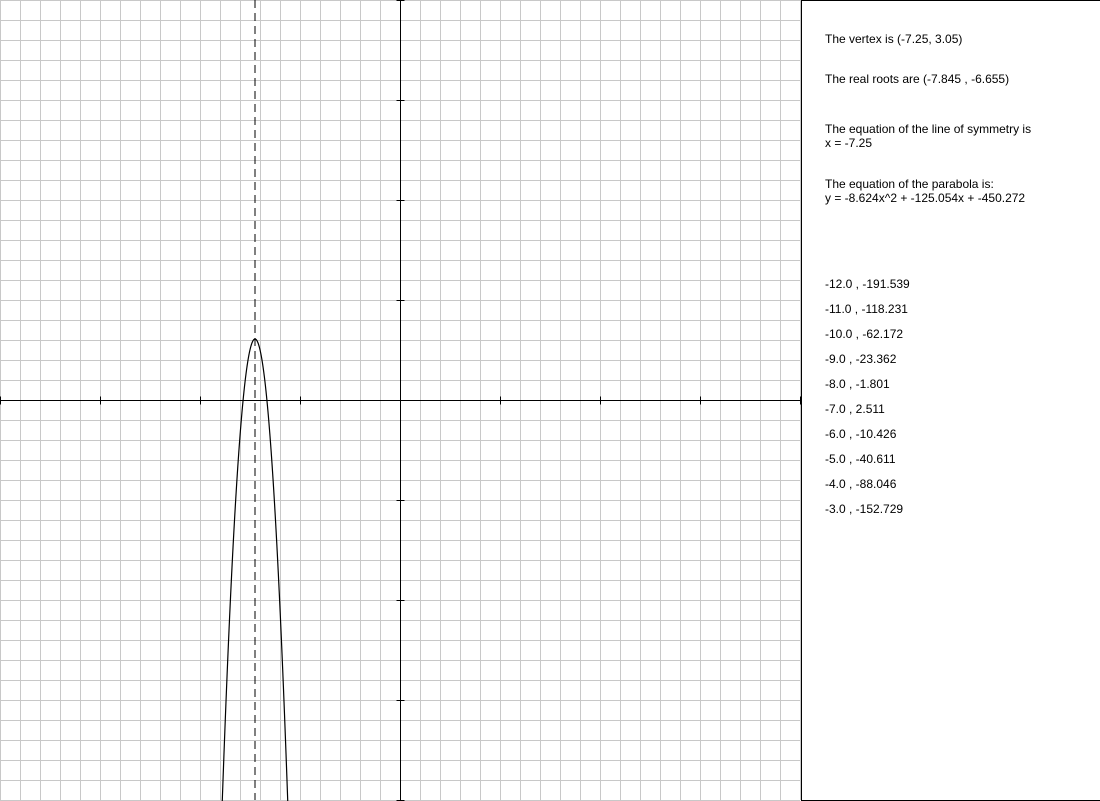  Describe the element at coordinates (857, 384) in the screenshot. I see `point-row: -8.0 , -1.801` at that location.